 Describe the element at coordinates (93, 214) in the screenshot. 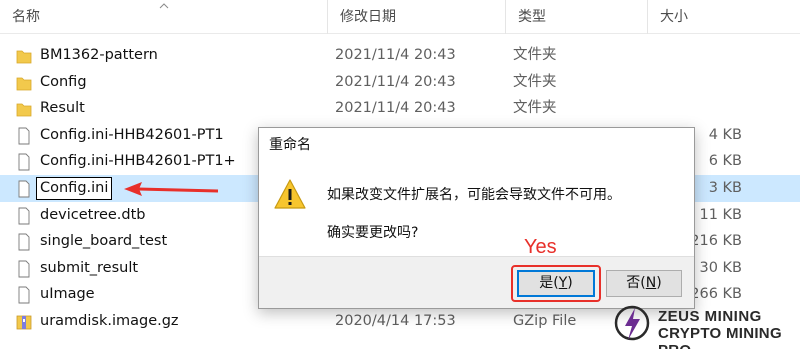

I see `file-name: devicetree.dtb` at that location.